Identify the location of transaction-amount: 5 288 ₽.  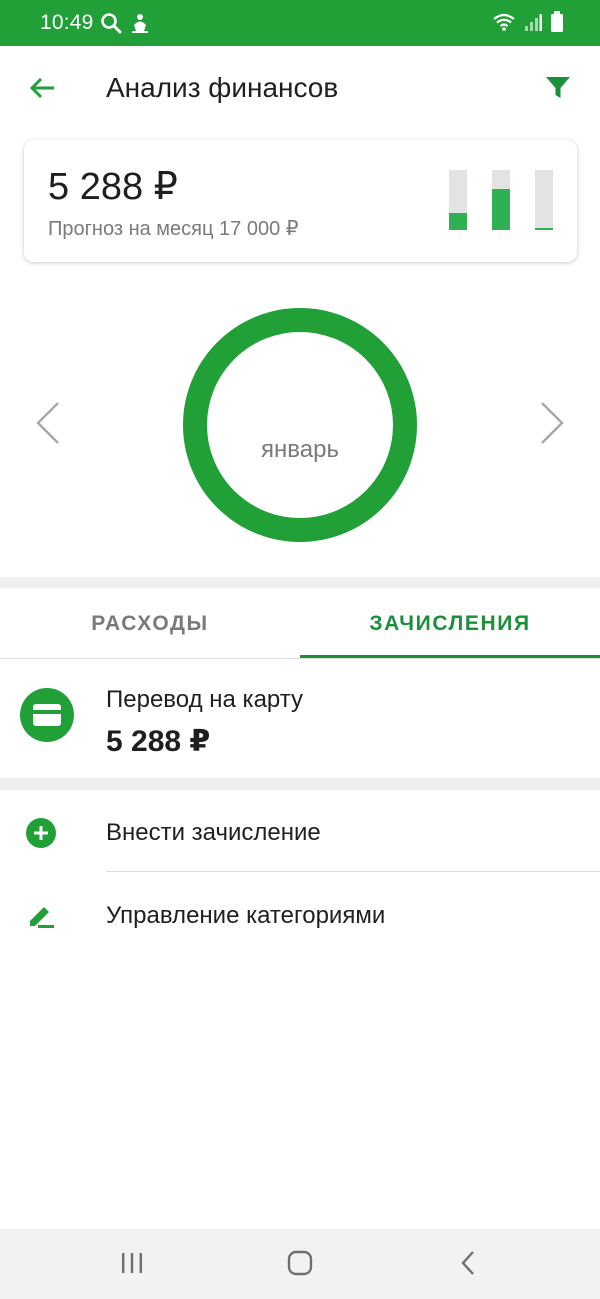
(158, 741).